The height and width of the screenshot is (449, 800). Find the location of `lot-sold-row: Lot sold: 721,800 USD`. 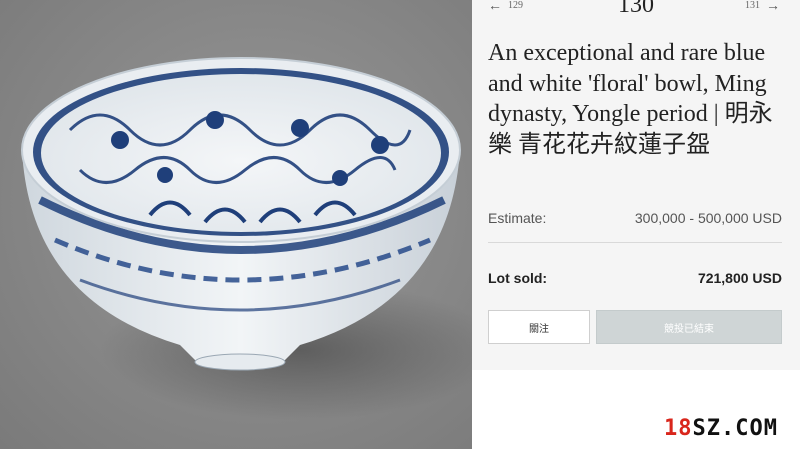

lot-sold-row: Lot sold: 721,800 USD is located at coordinates (635, 278).